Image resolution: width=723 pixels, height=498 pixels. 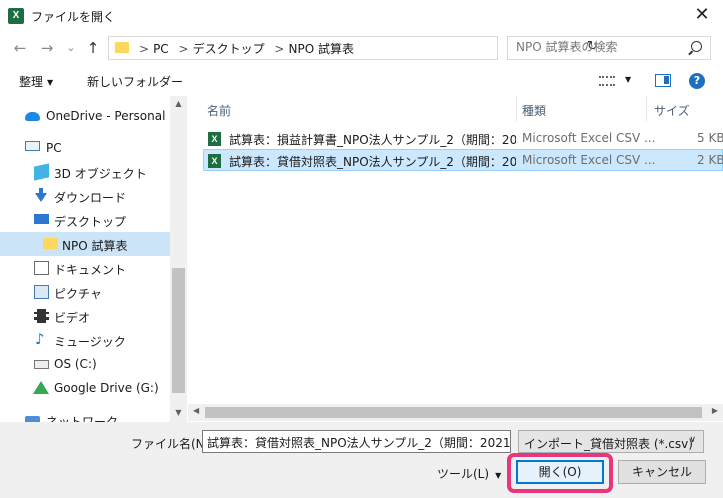 What do you see at coordinates (219, 111) in the screenshot?
I see `column-header-label: 名前` at bounding box center [219, 111].